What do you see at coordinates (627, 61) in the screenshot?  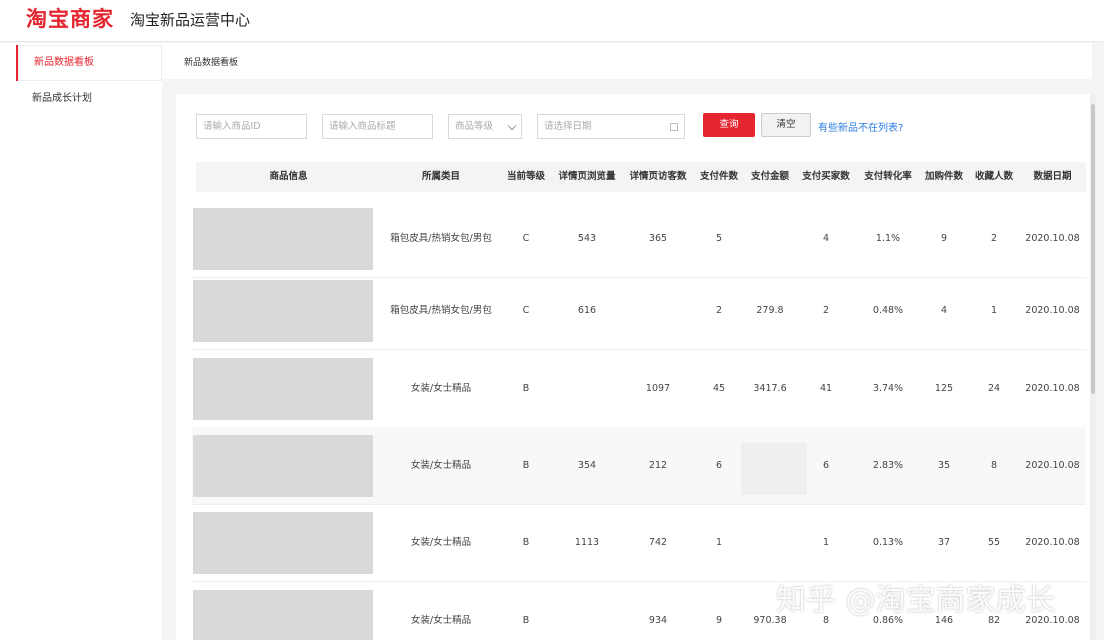 I see `breadcrumb-bar: 新品数据看板` at bounding box center [627, 61].